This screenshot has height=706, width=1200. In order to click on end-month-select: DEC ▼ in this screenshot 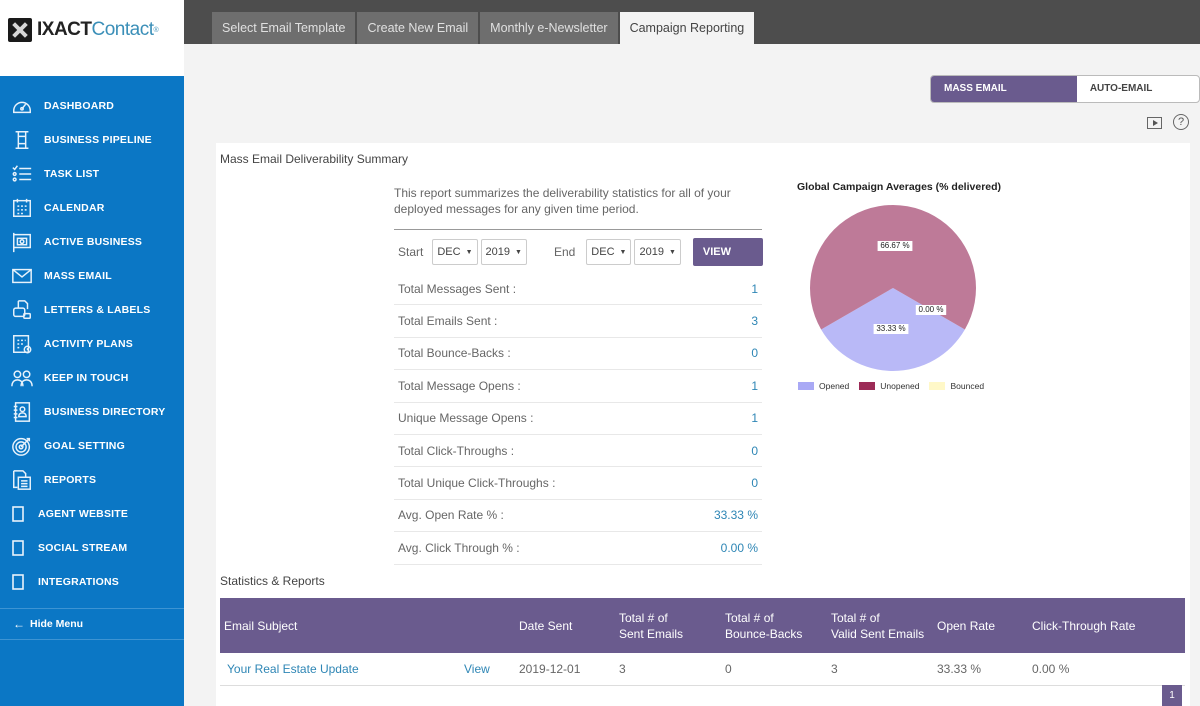, I will do `click(609, 252)`.